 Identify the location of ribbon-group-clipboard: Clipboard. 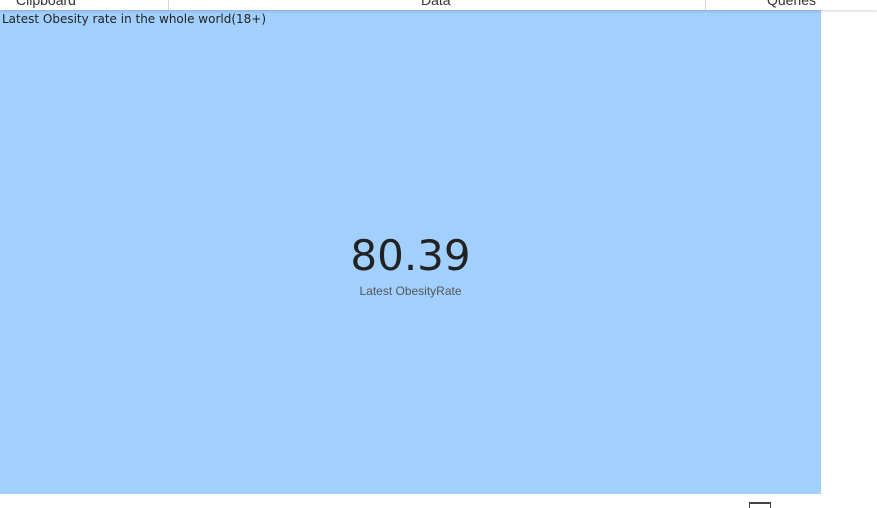
(46, 4).